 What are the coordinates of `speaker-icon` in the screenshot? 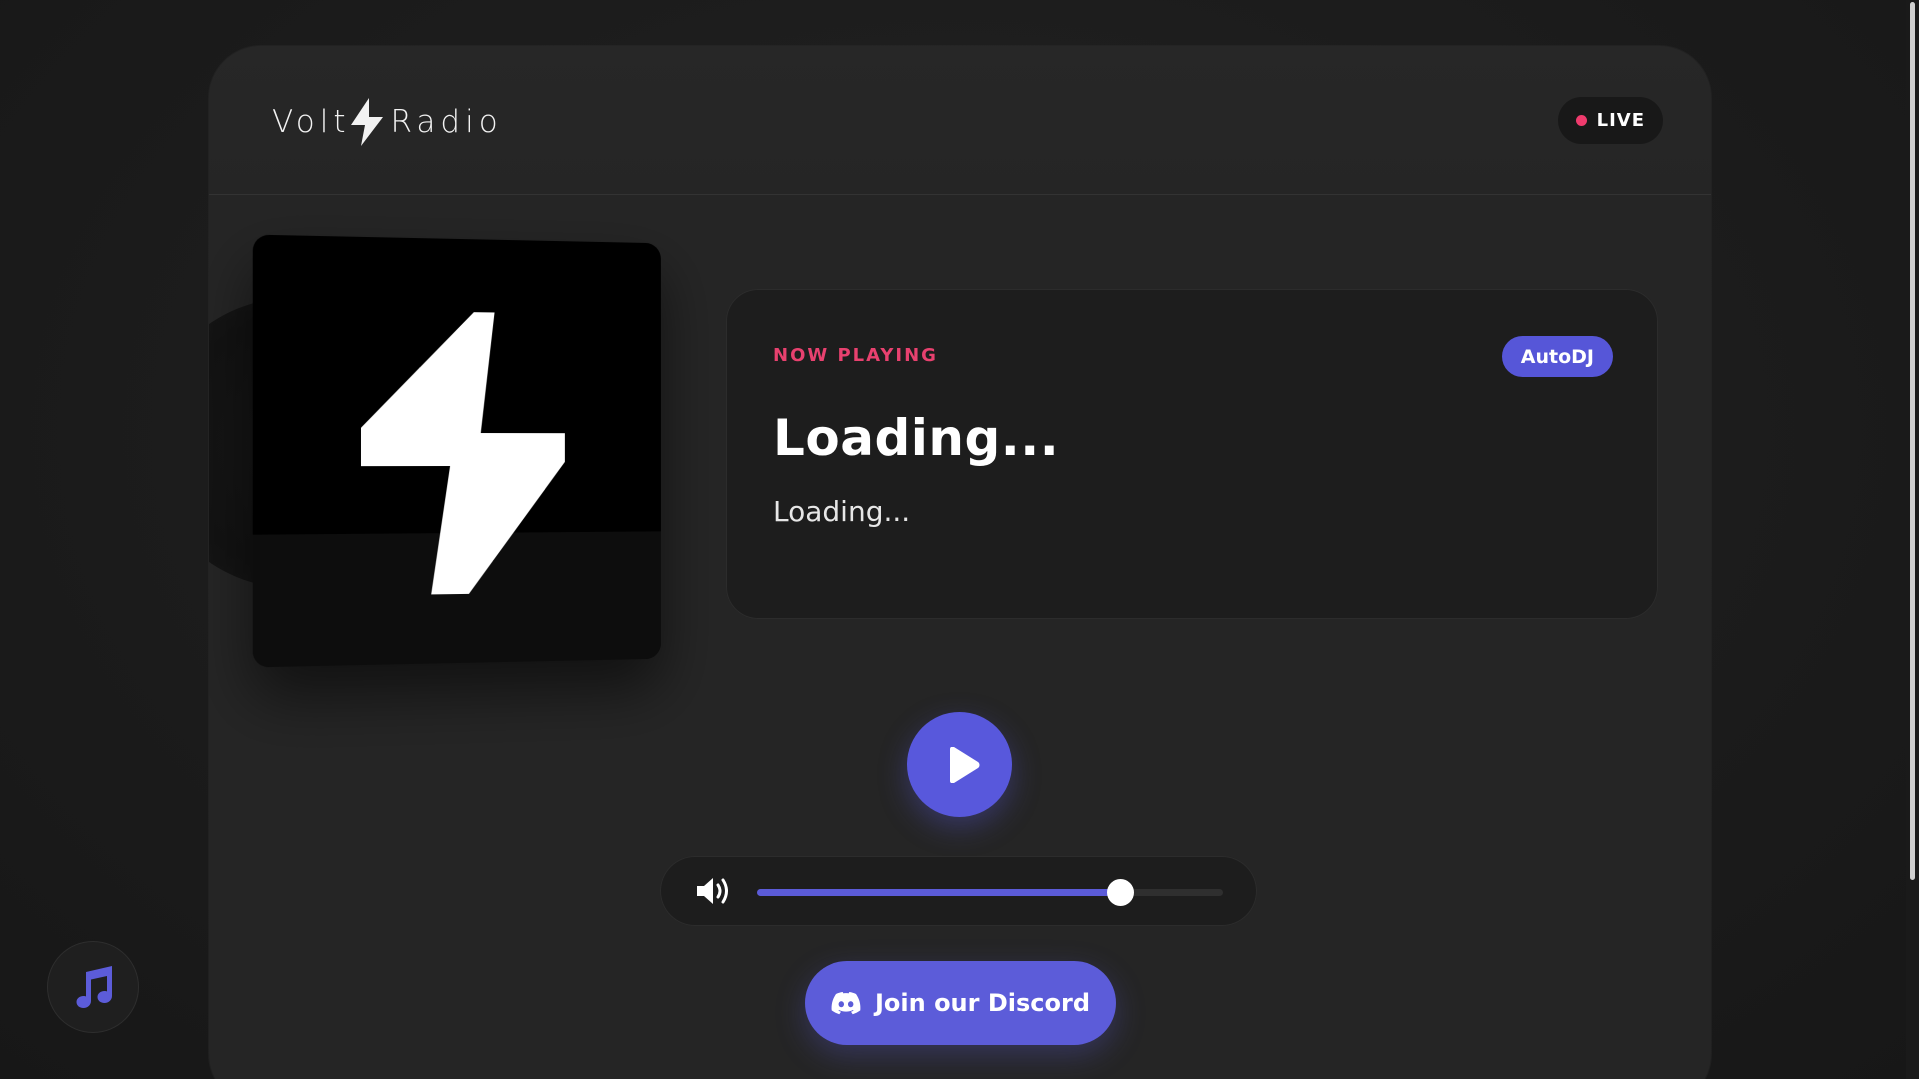 It's located at (715, 891).